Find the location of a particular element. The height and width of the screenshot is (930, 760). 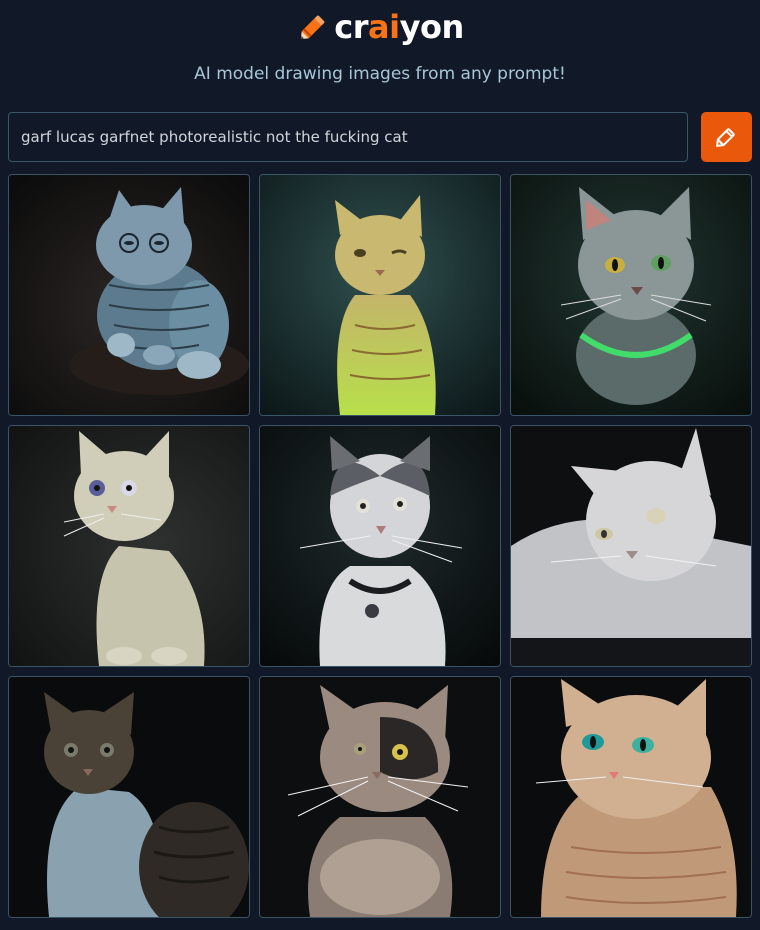

prompt-input is located at coordinates (348, 137).